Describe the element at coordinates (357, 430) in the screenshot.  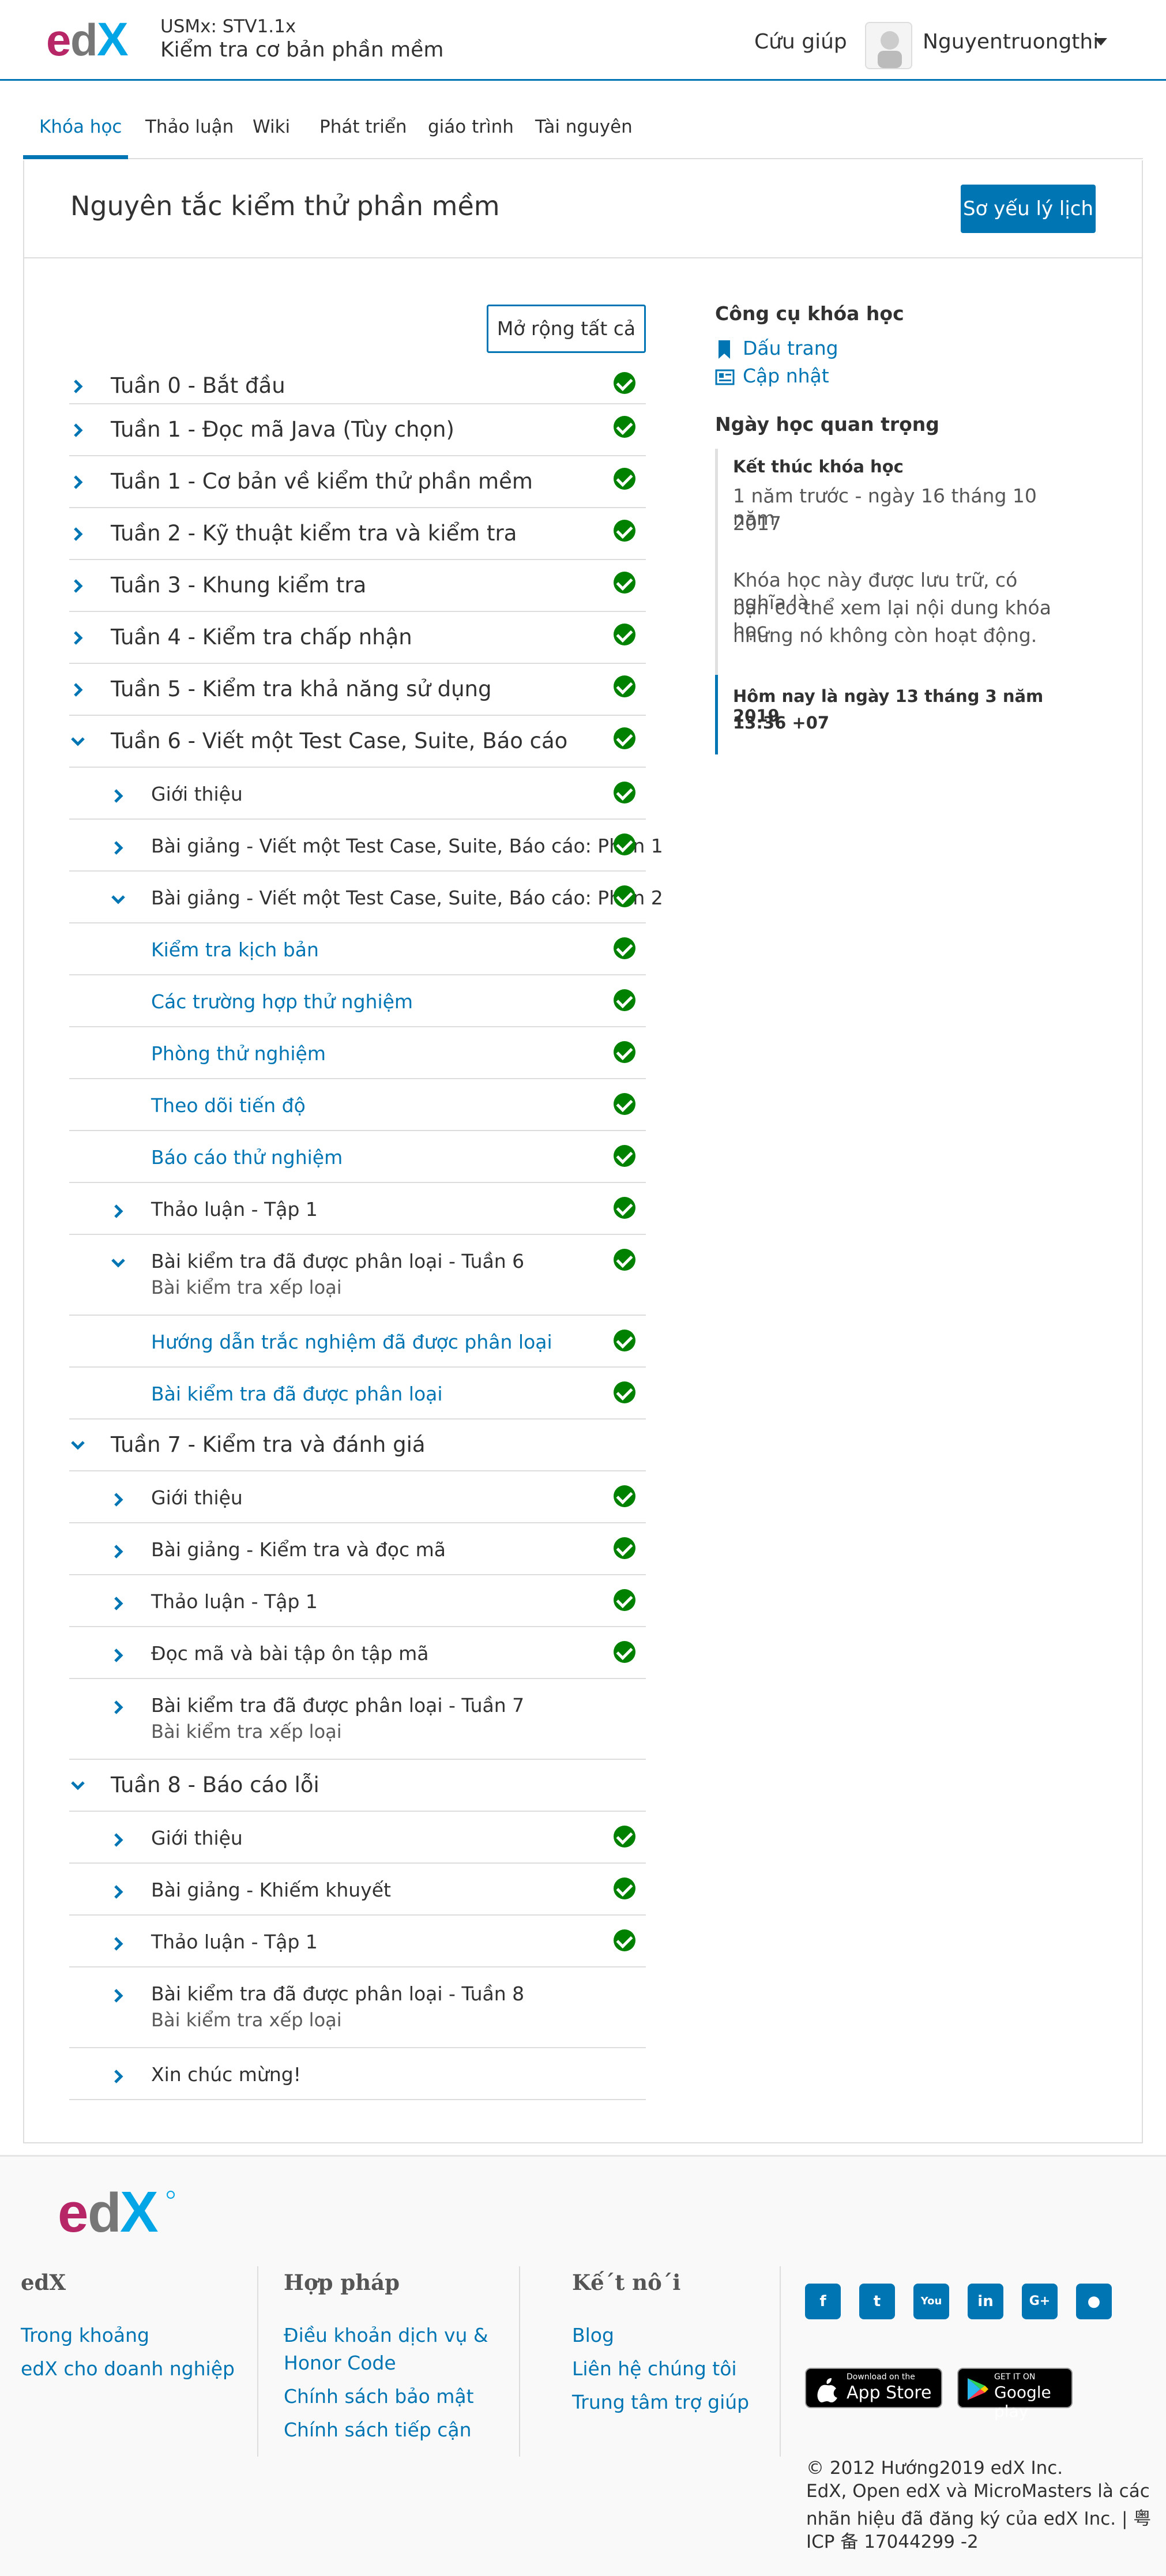
I see `outline-section: Tuần 1 - Đọc mã Java (Tùy chọn)` at that location.